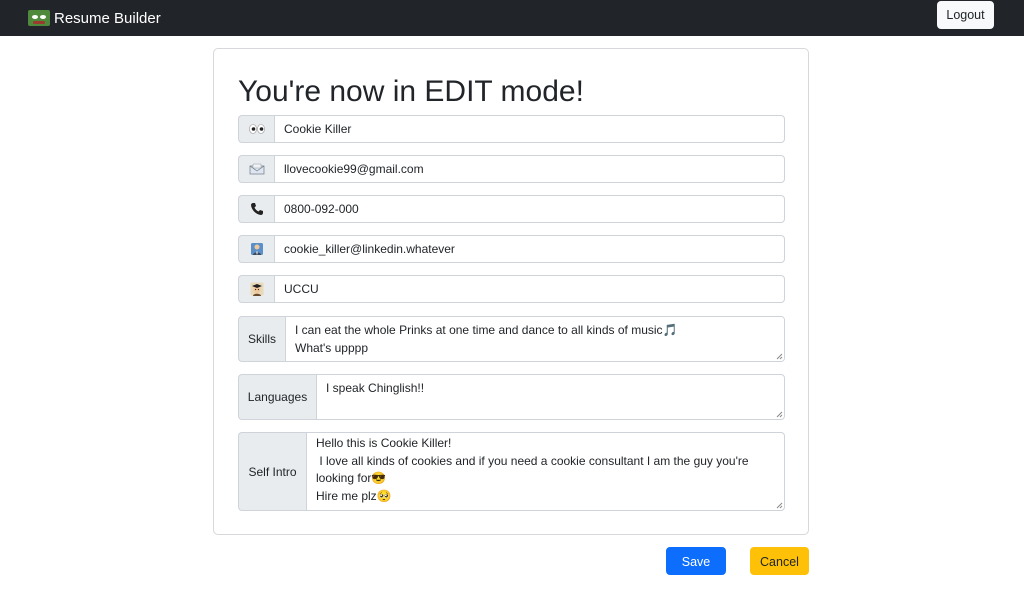 The image size is (1024, 591). I want to click on school-input-group, so click(511, 289).